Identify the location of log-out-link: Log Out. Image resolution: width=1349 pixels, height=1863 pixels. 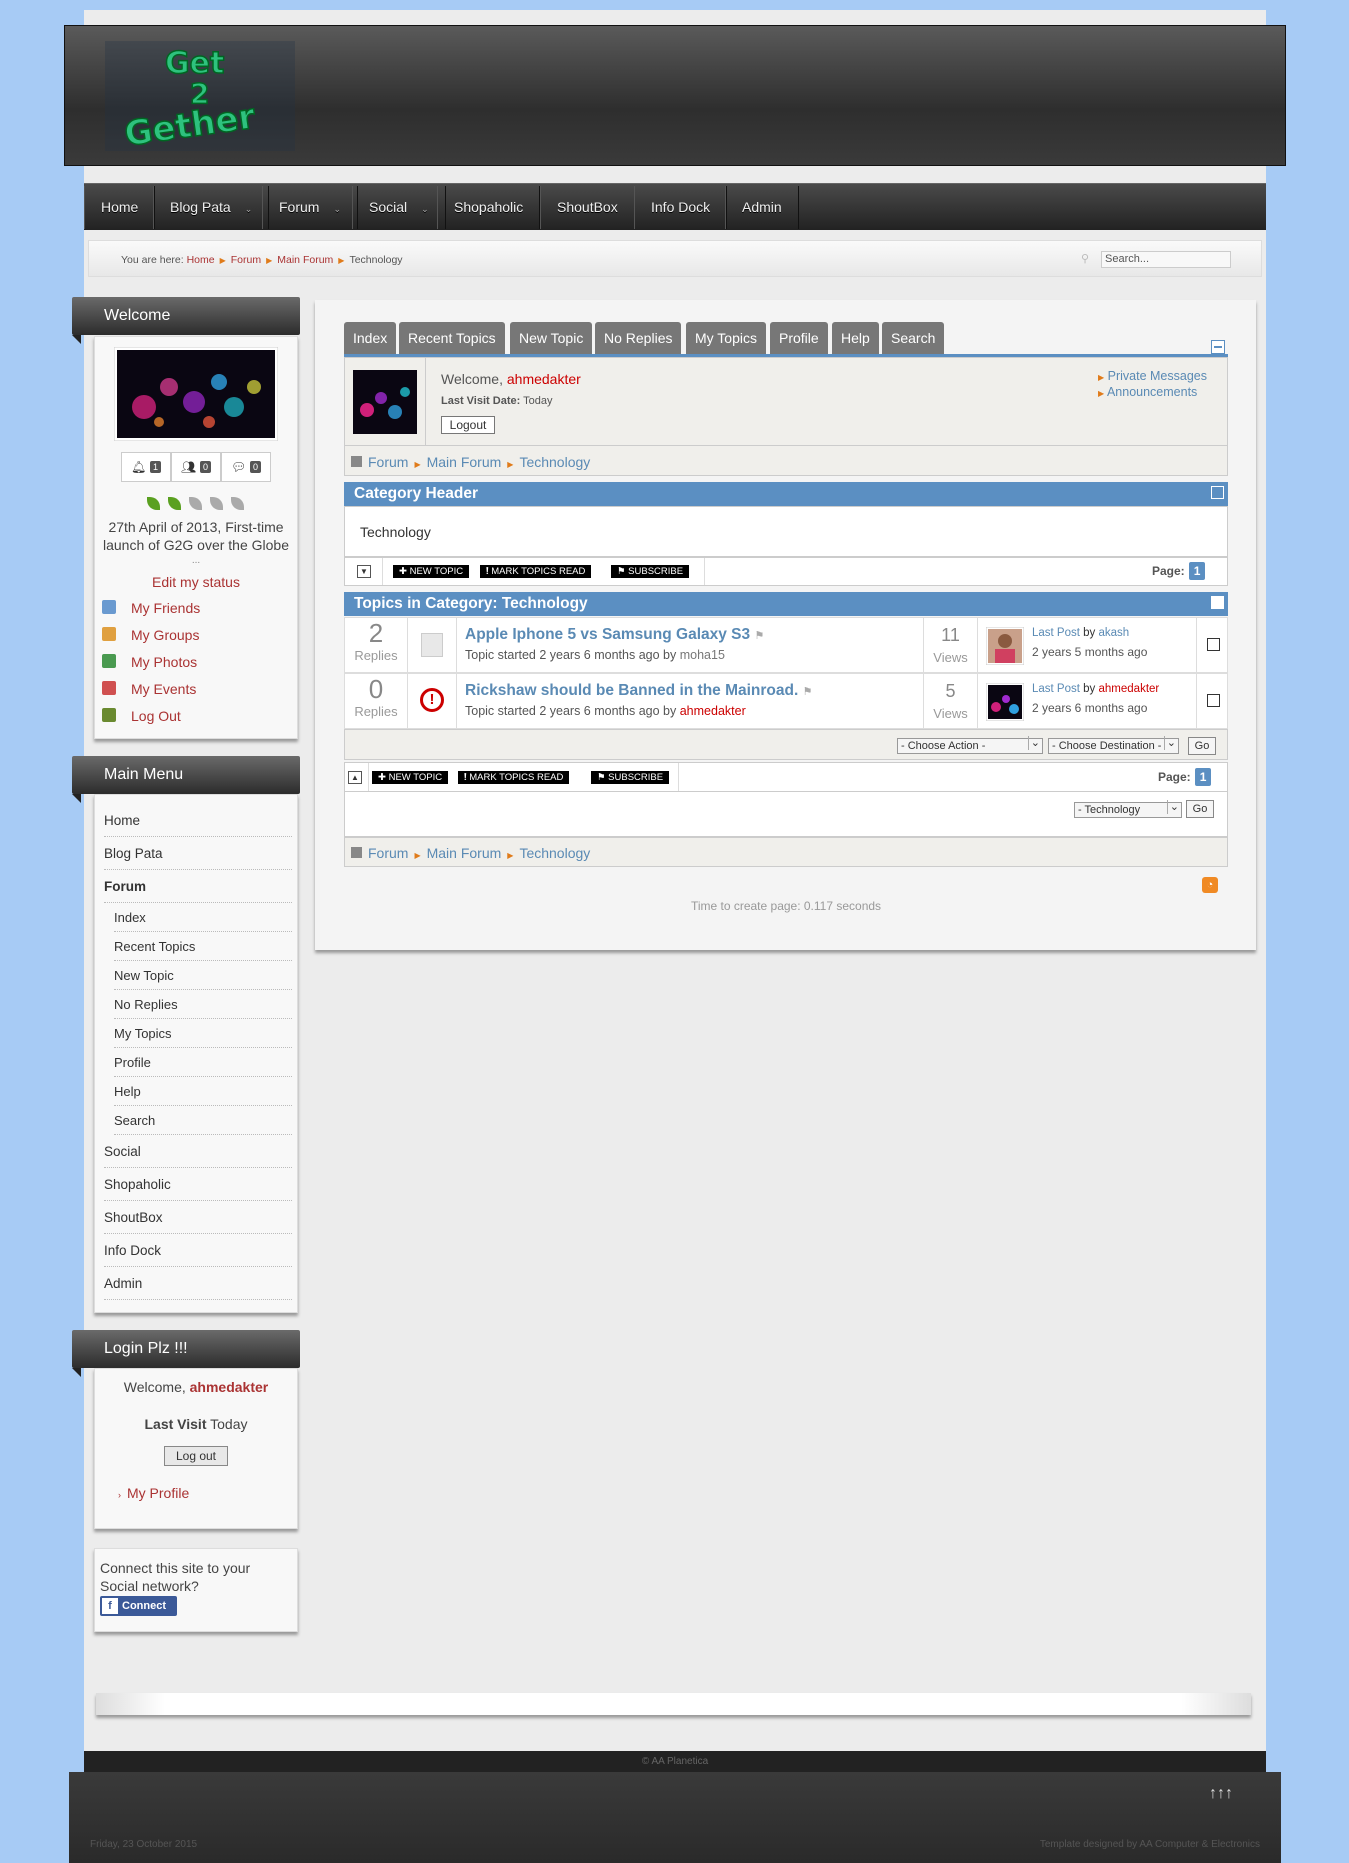
(156, 716).